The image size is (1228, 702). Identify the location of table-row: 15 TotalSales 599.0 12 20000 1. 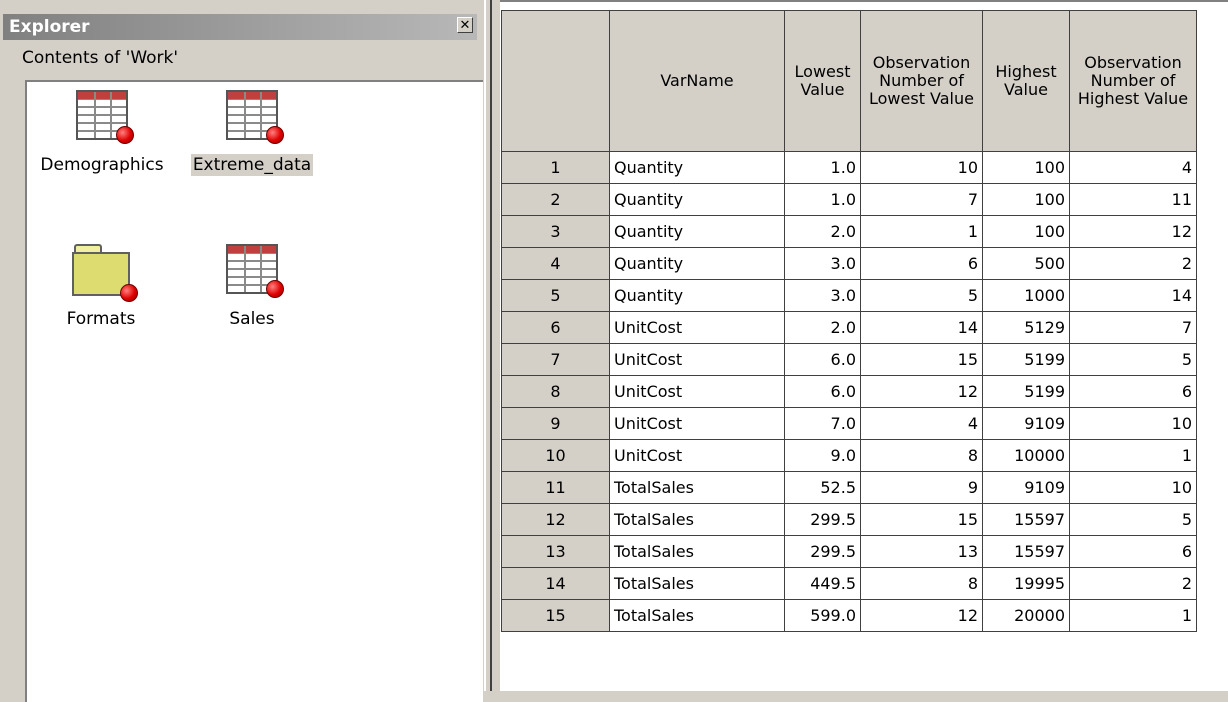
(849, 615).